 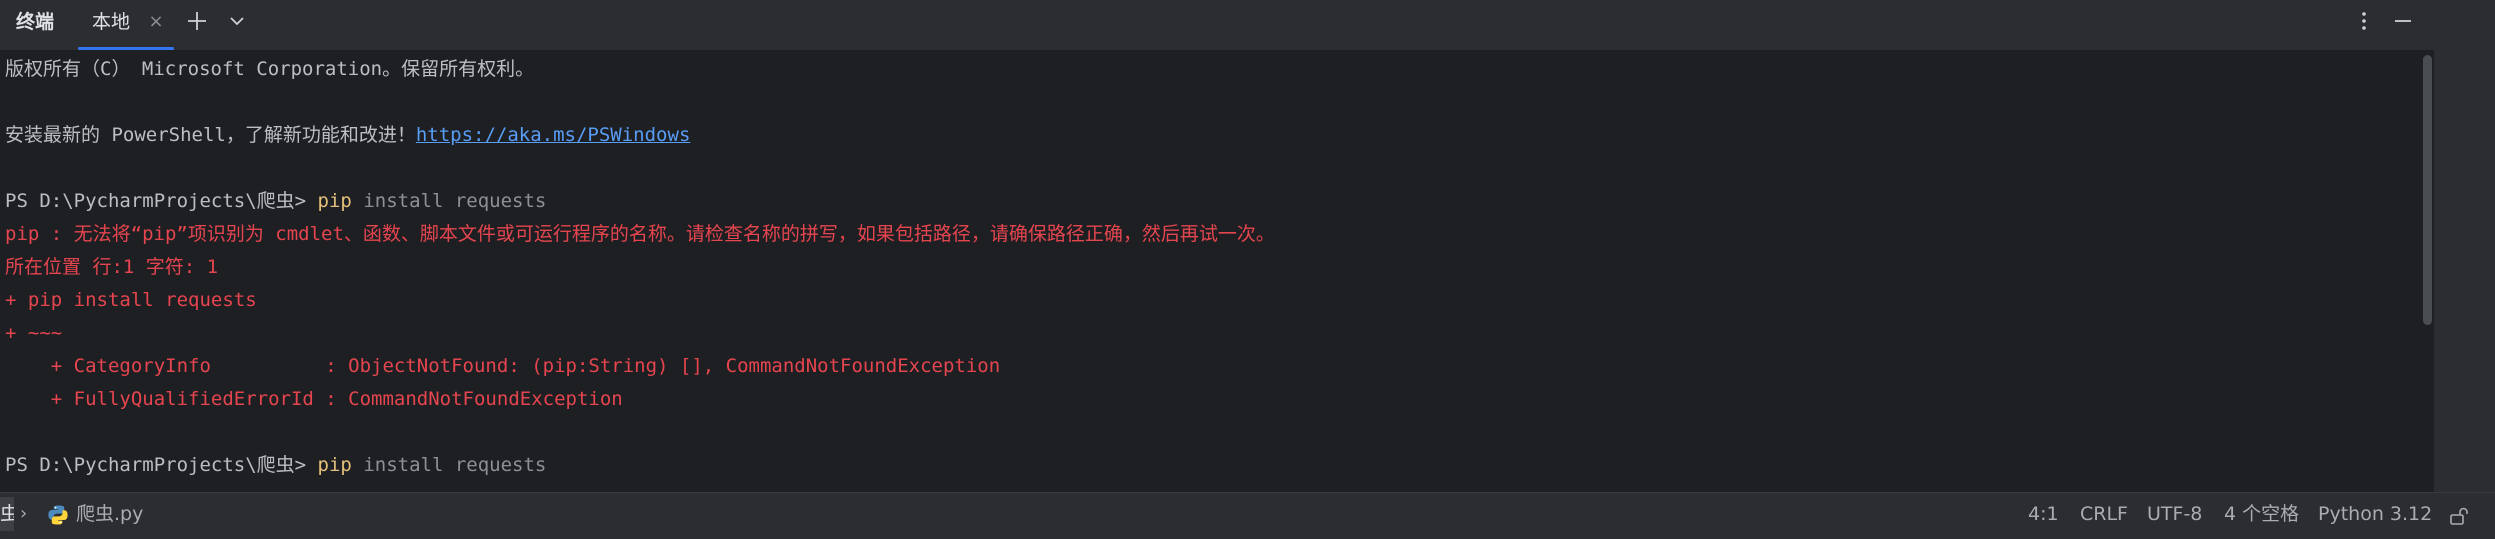 I want to click on error-line-3: + pip install requests, so click(x=131, y=300).